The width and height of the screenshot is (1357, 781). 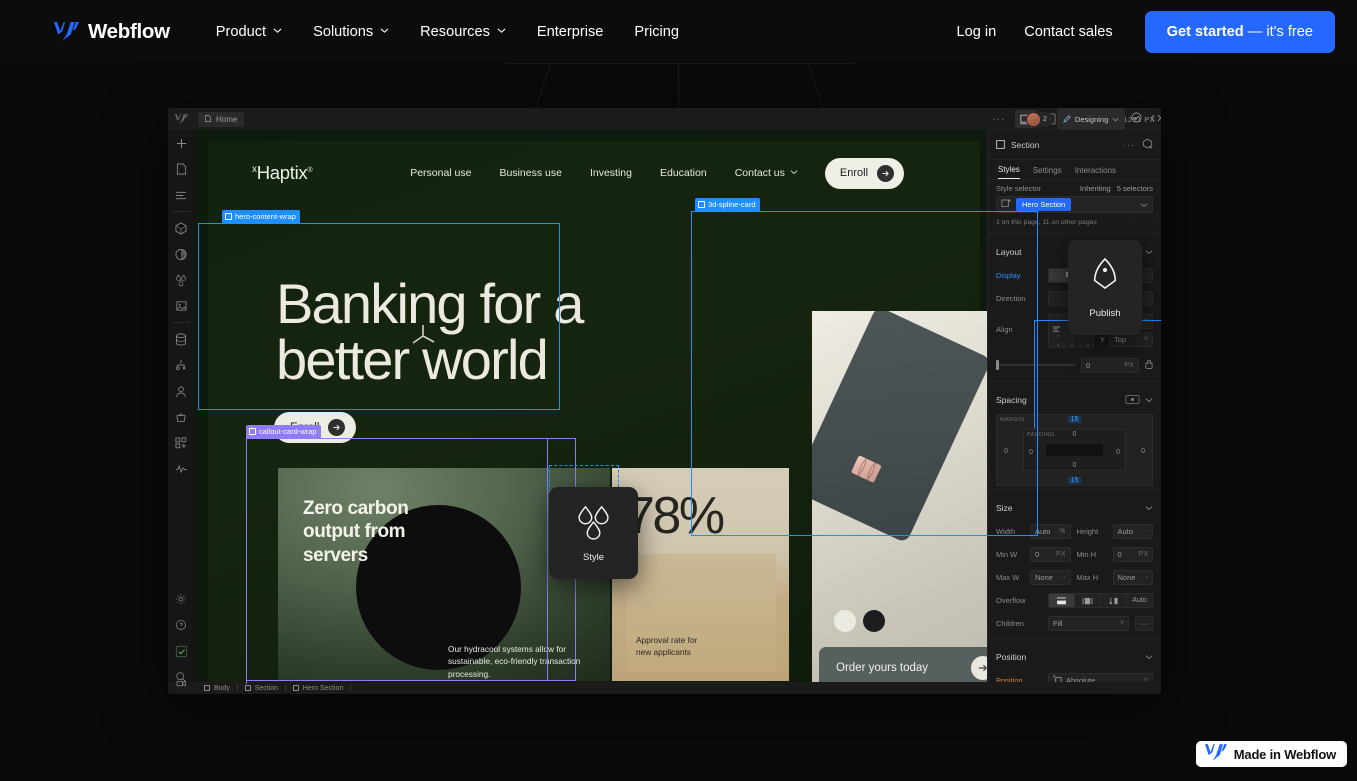 I want to click on overflow-option-scroll, so click(x=1114, y=600).